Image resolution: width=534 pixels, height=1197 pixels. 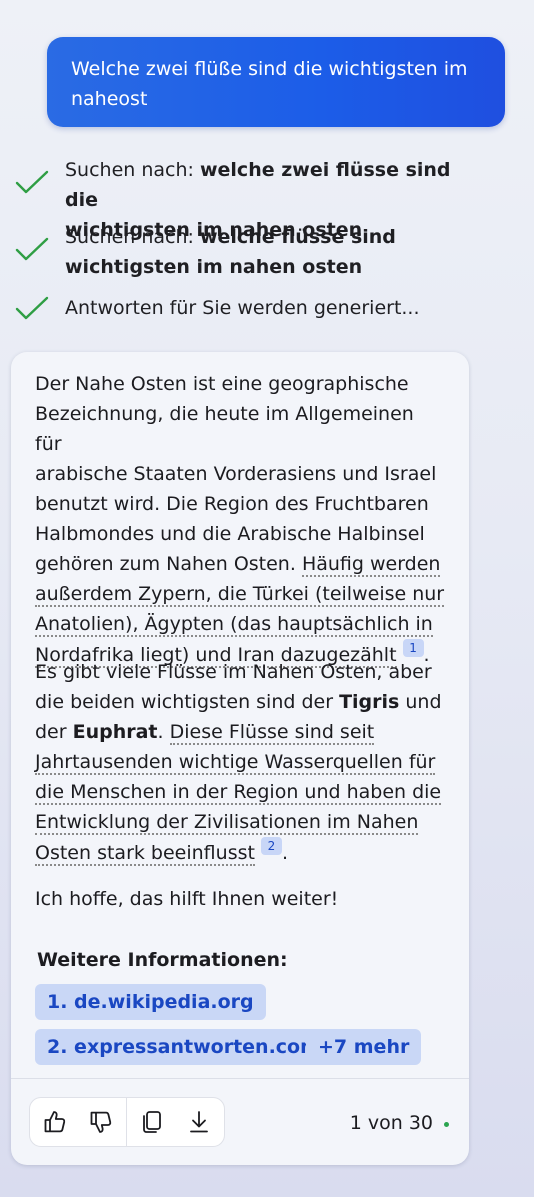 I want to click on cited-text: Entwicklung der Zivilisationen im Nahen, so click(x=227, y=823).